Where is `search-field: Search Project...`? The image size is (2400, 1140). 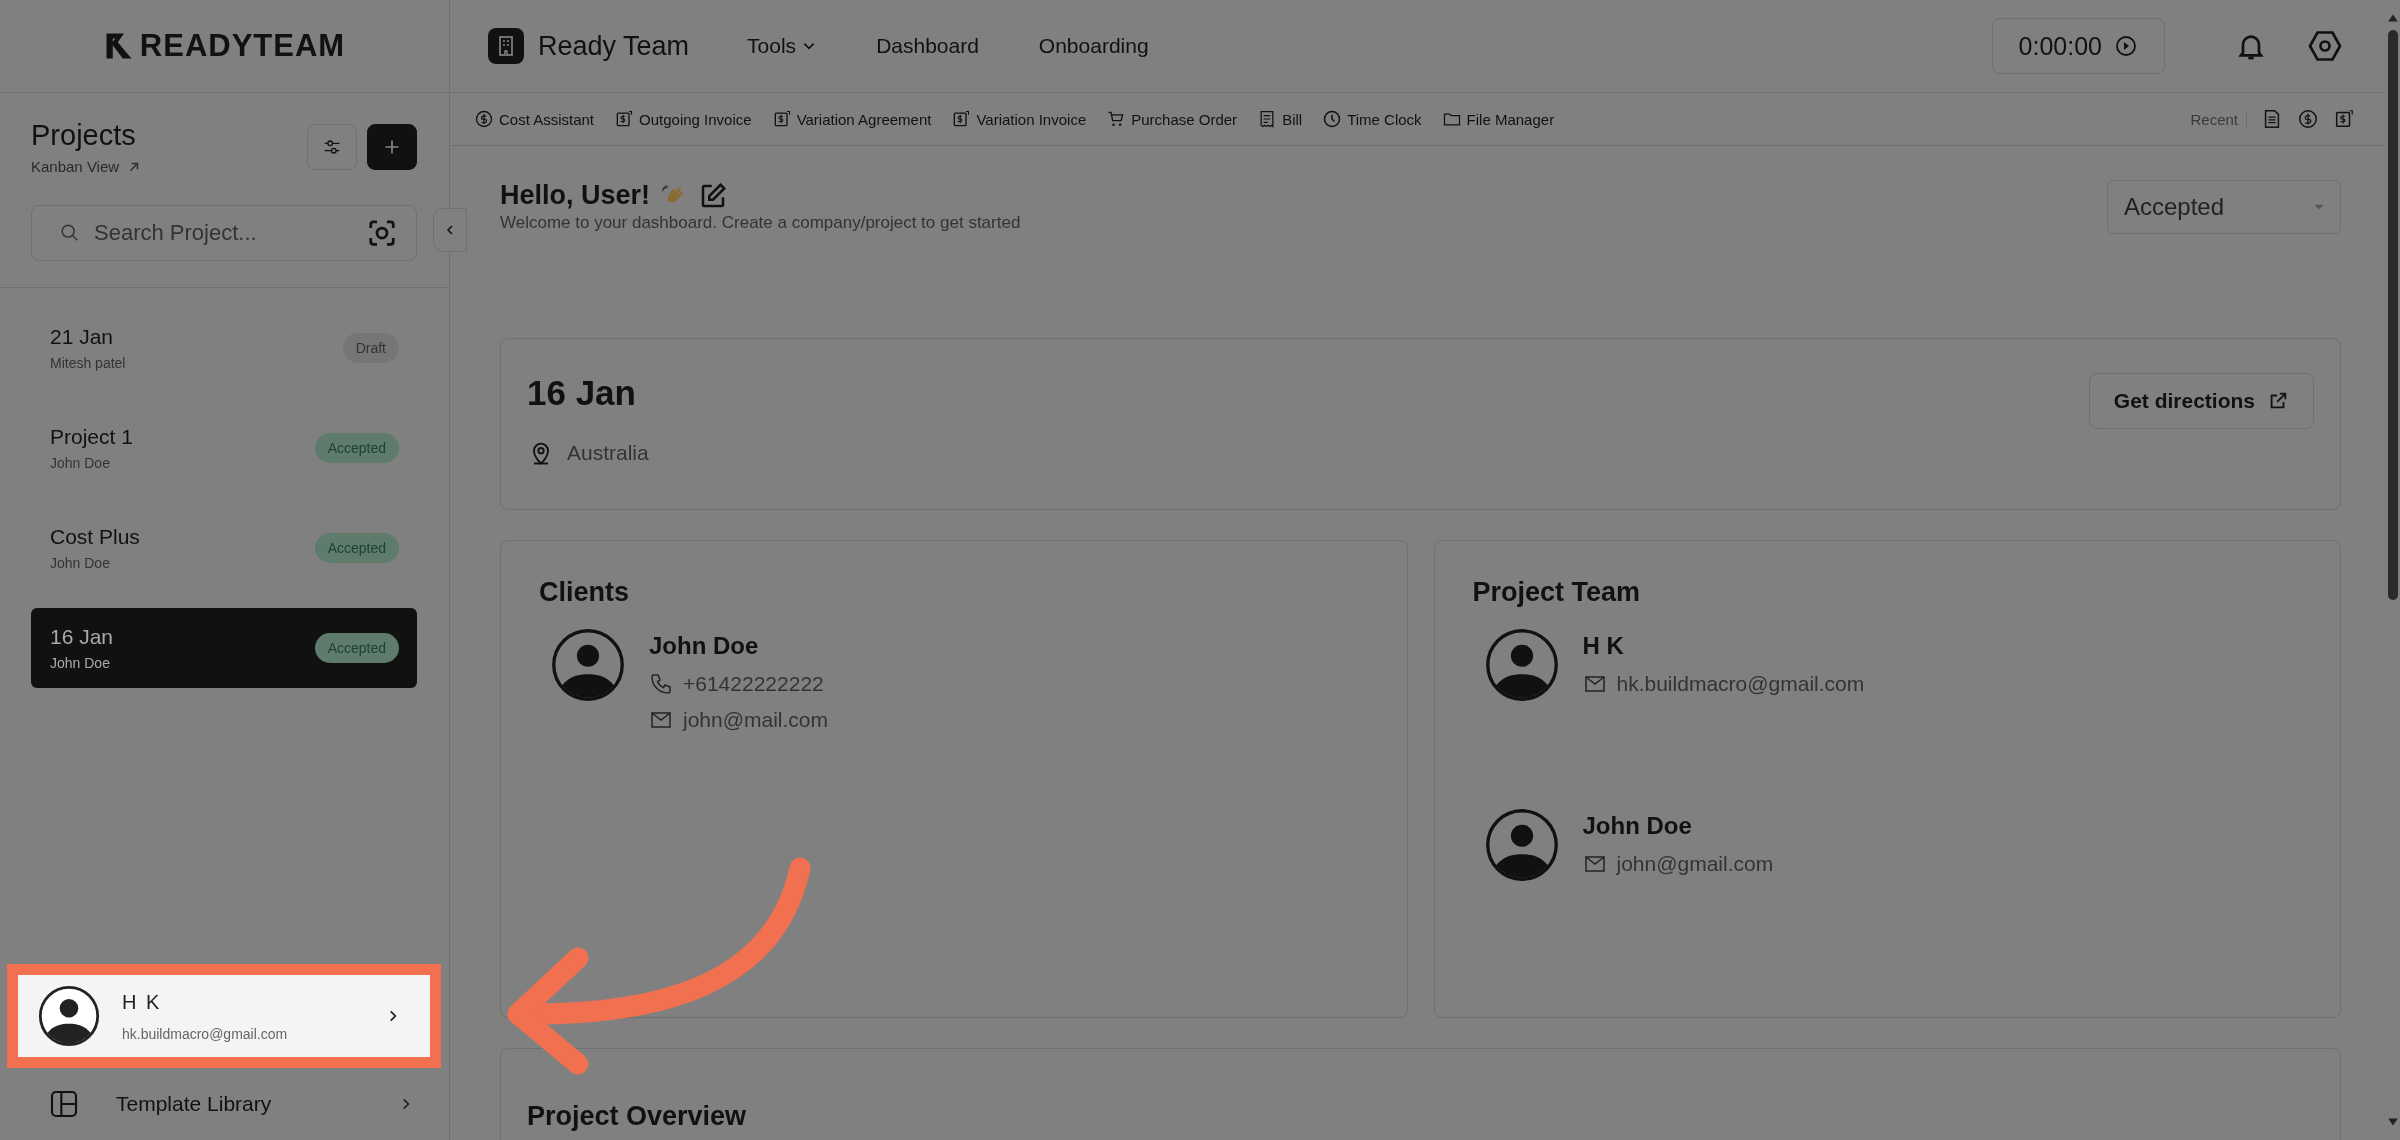 search-field: Search Project... is located at coordinates (224, 233).